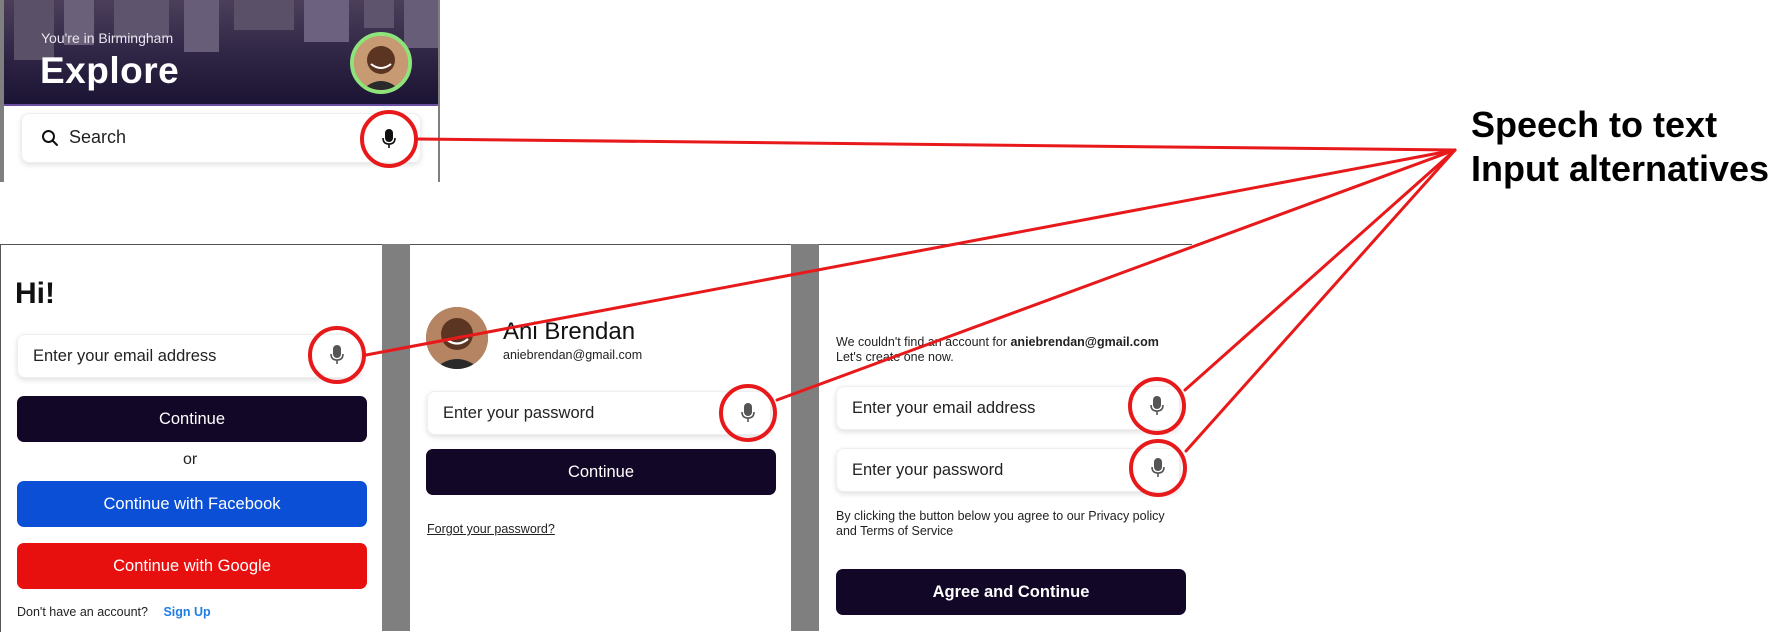 The height and width of the screenshot is (632, 1776). I want to click on agree-continue-button: Agree and Continue, so click(1011, 592).